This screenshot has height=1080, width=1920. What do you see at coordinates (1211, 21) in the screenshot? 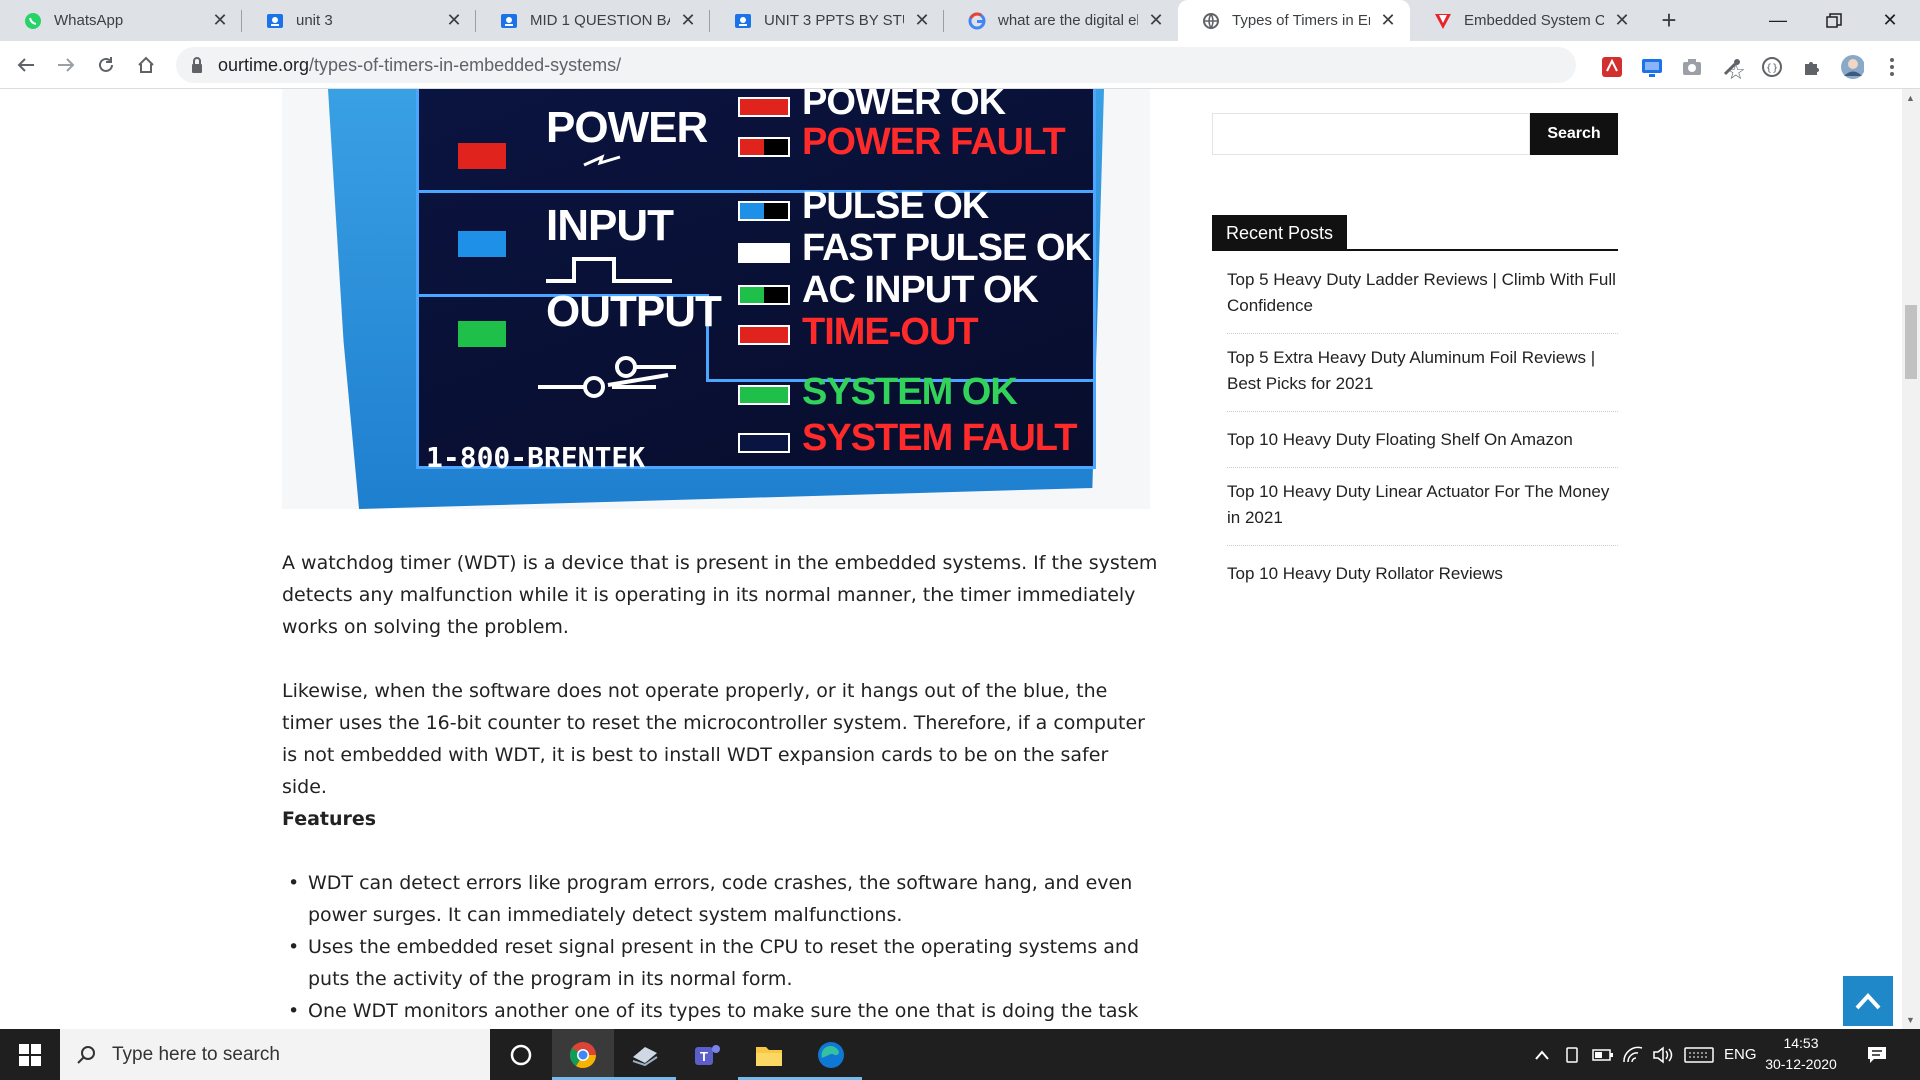
I see `globe-icon` at bounding box center [1211, 21].